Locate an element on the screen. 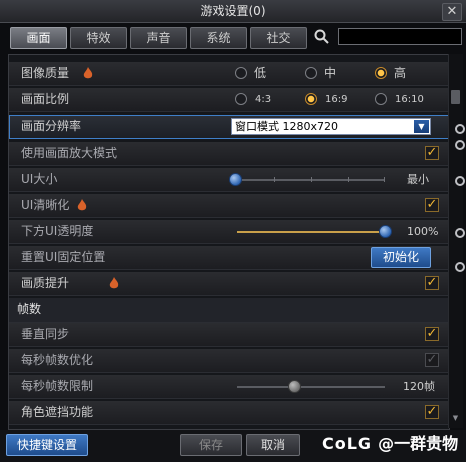 The width and height of the screenshot is (466, 462). fps-limit-value: 120帧 is located at coordinates (419, 386).